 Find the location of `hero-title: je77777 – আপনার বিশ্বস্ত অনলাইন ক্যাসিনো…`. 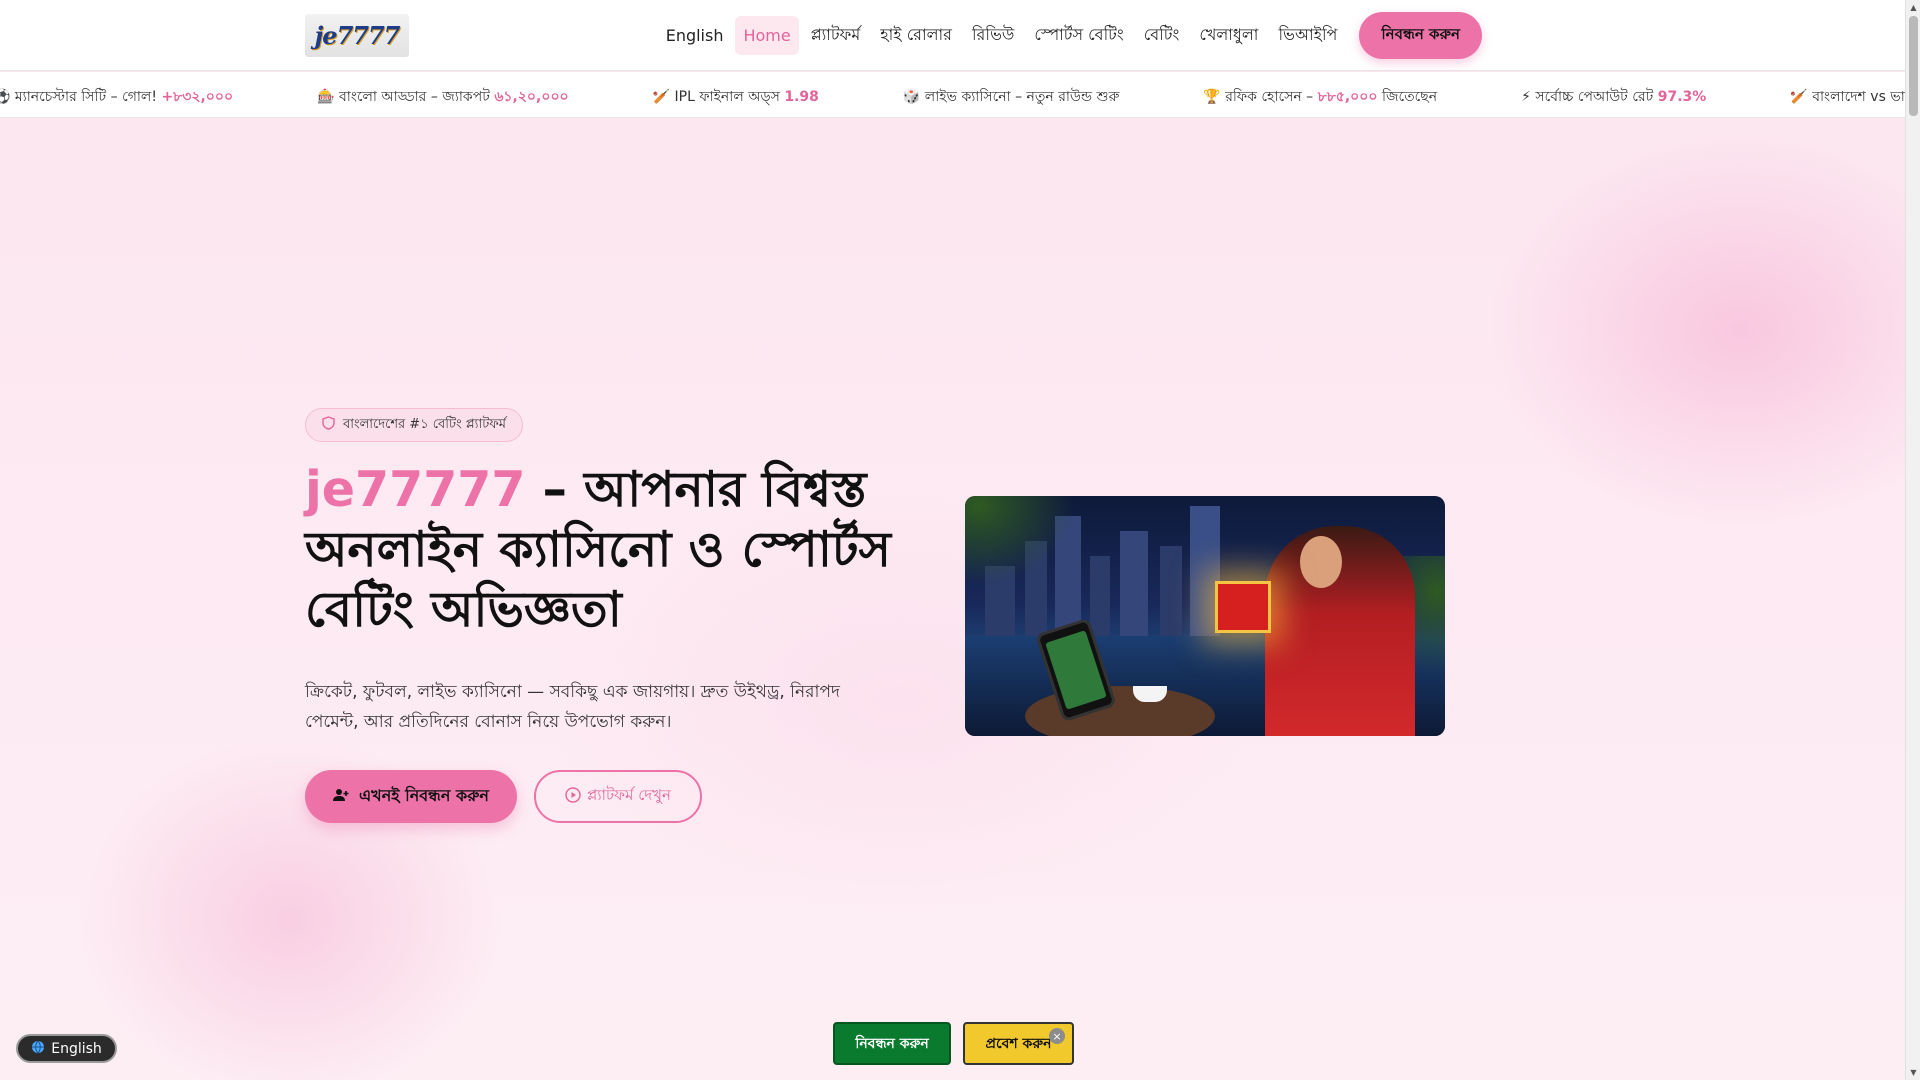

hero-title: je77777 – আপনার বিশ্বস্ত অনলাইন ক্যাসিনো… is located at coordinates (625, 550).